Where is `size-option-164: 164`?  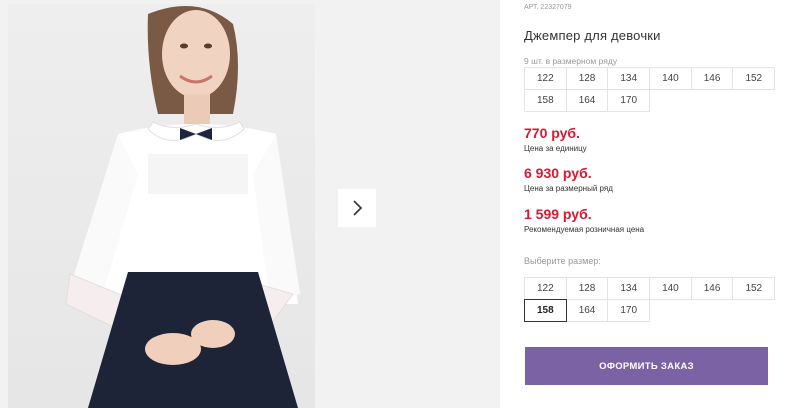
size-option-164: 164 is located at coordinates (587, 310).